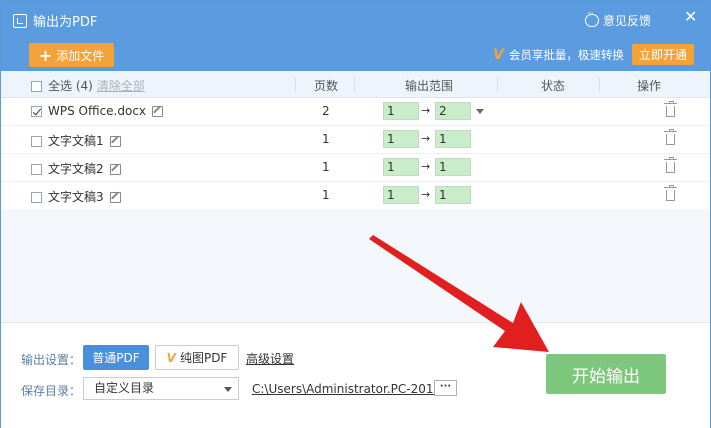  I want to click on page-count: 2, so click(326, 111).